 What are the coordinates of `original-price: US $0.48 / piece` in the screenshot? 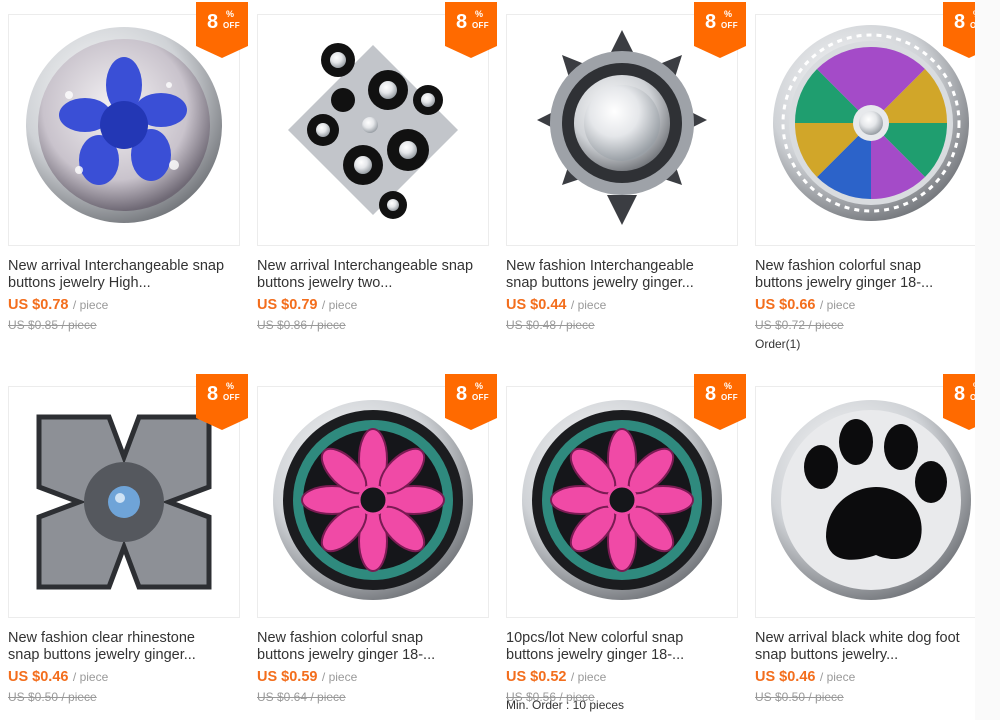 It's located at (550, 325).